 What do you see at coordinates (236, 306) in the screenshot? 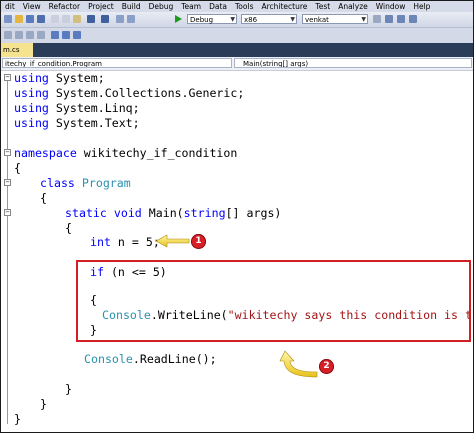
I see `annotation-arrows` at bounding box center [236, 306].